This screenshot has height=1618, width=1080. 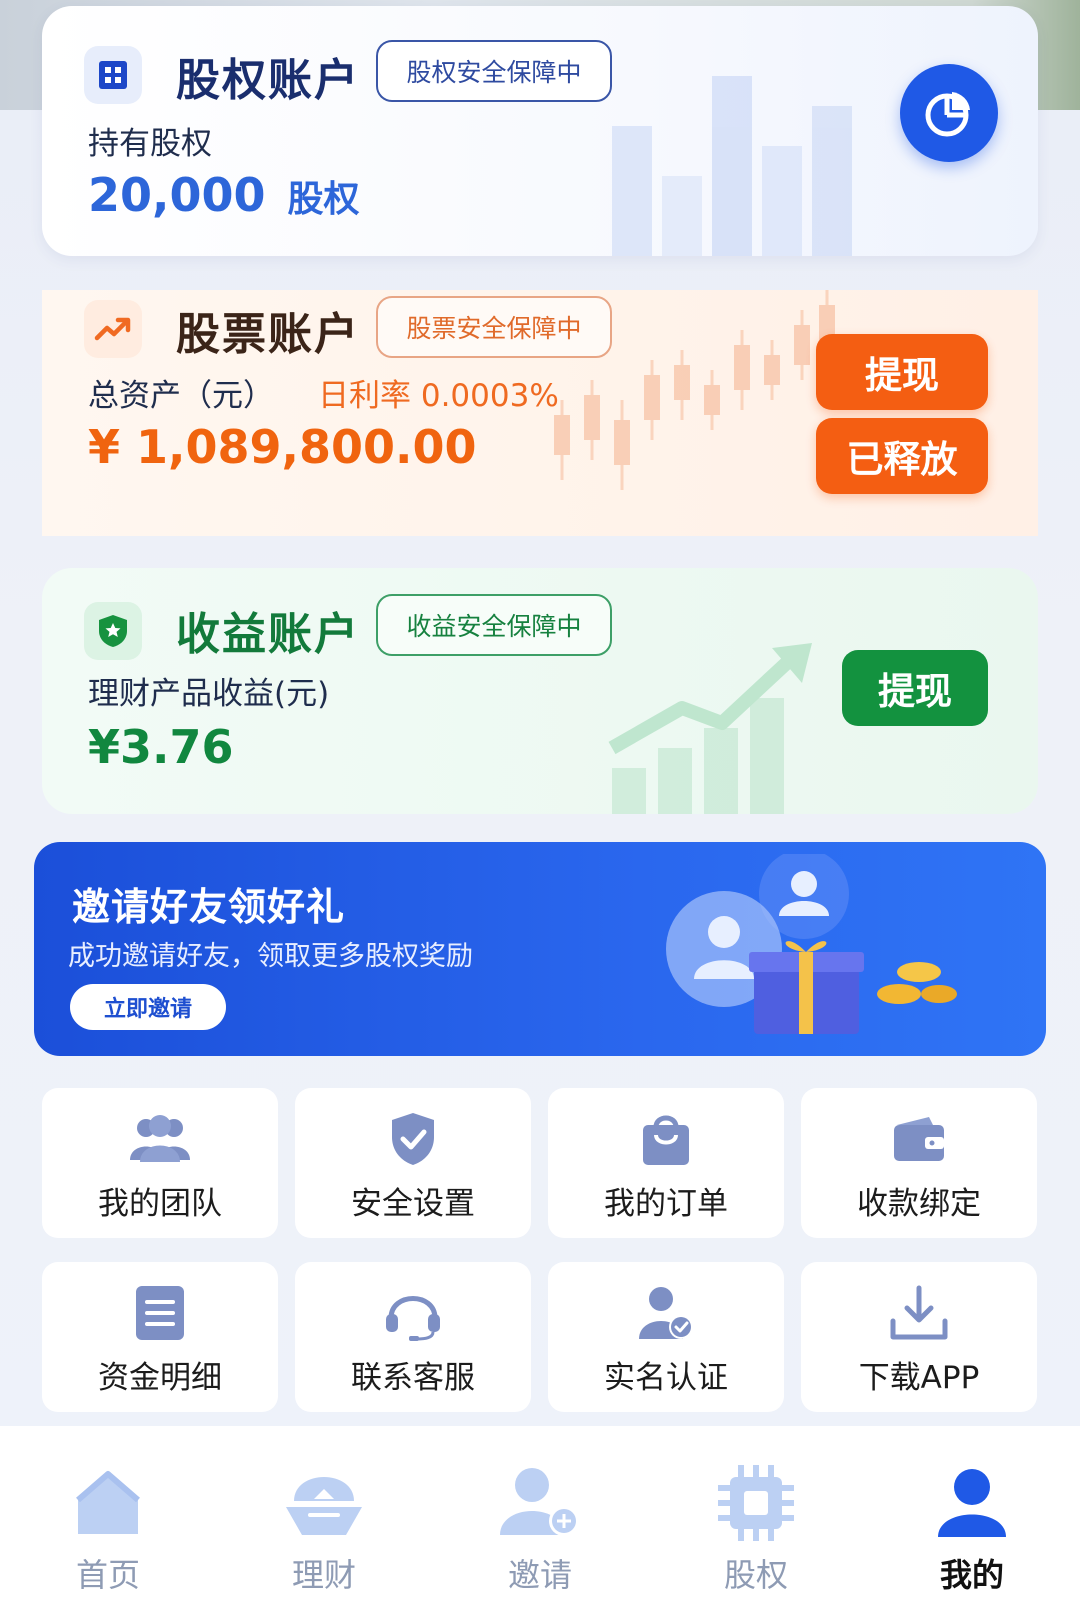 I want to click on menu-item-label: 安全设置, so click(x=413, y=1204).